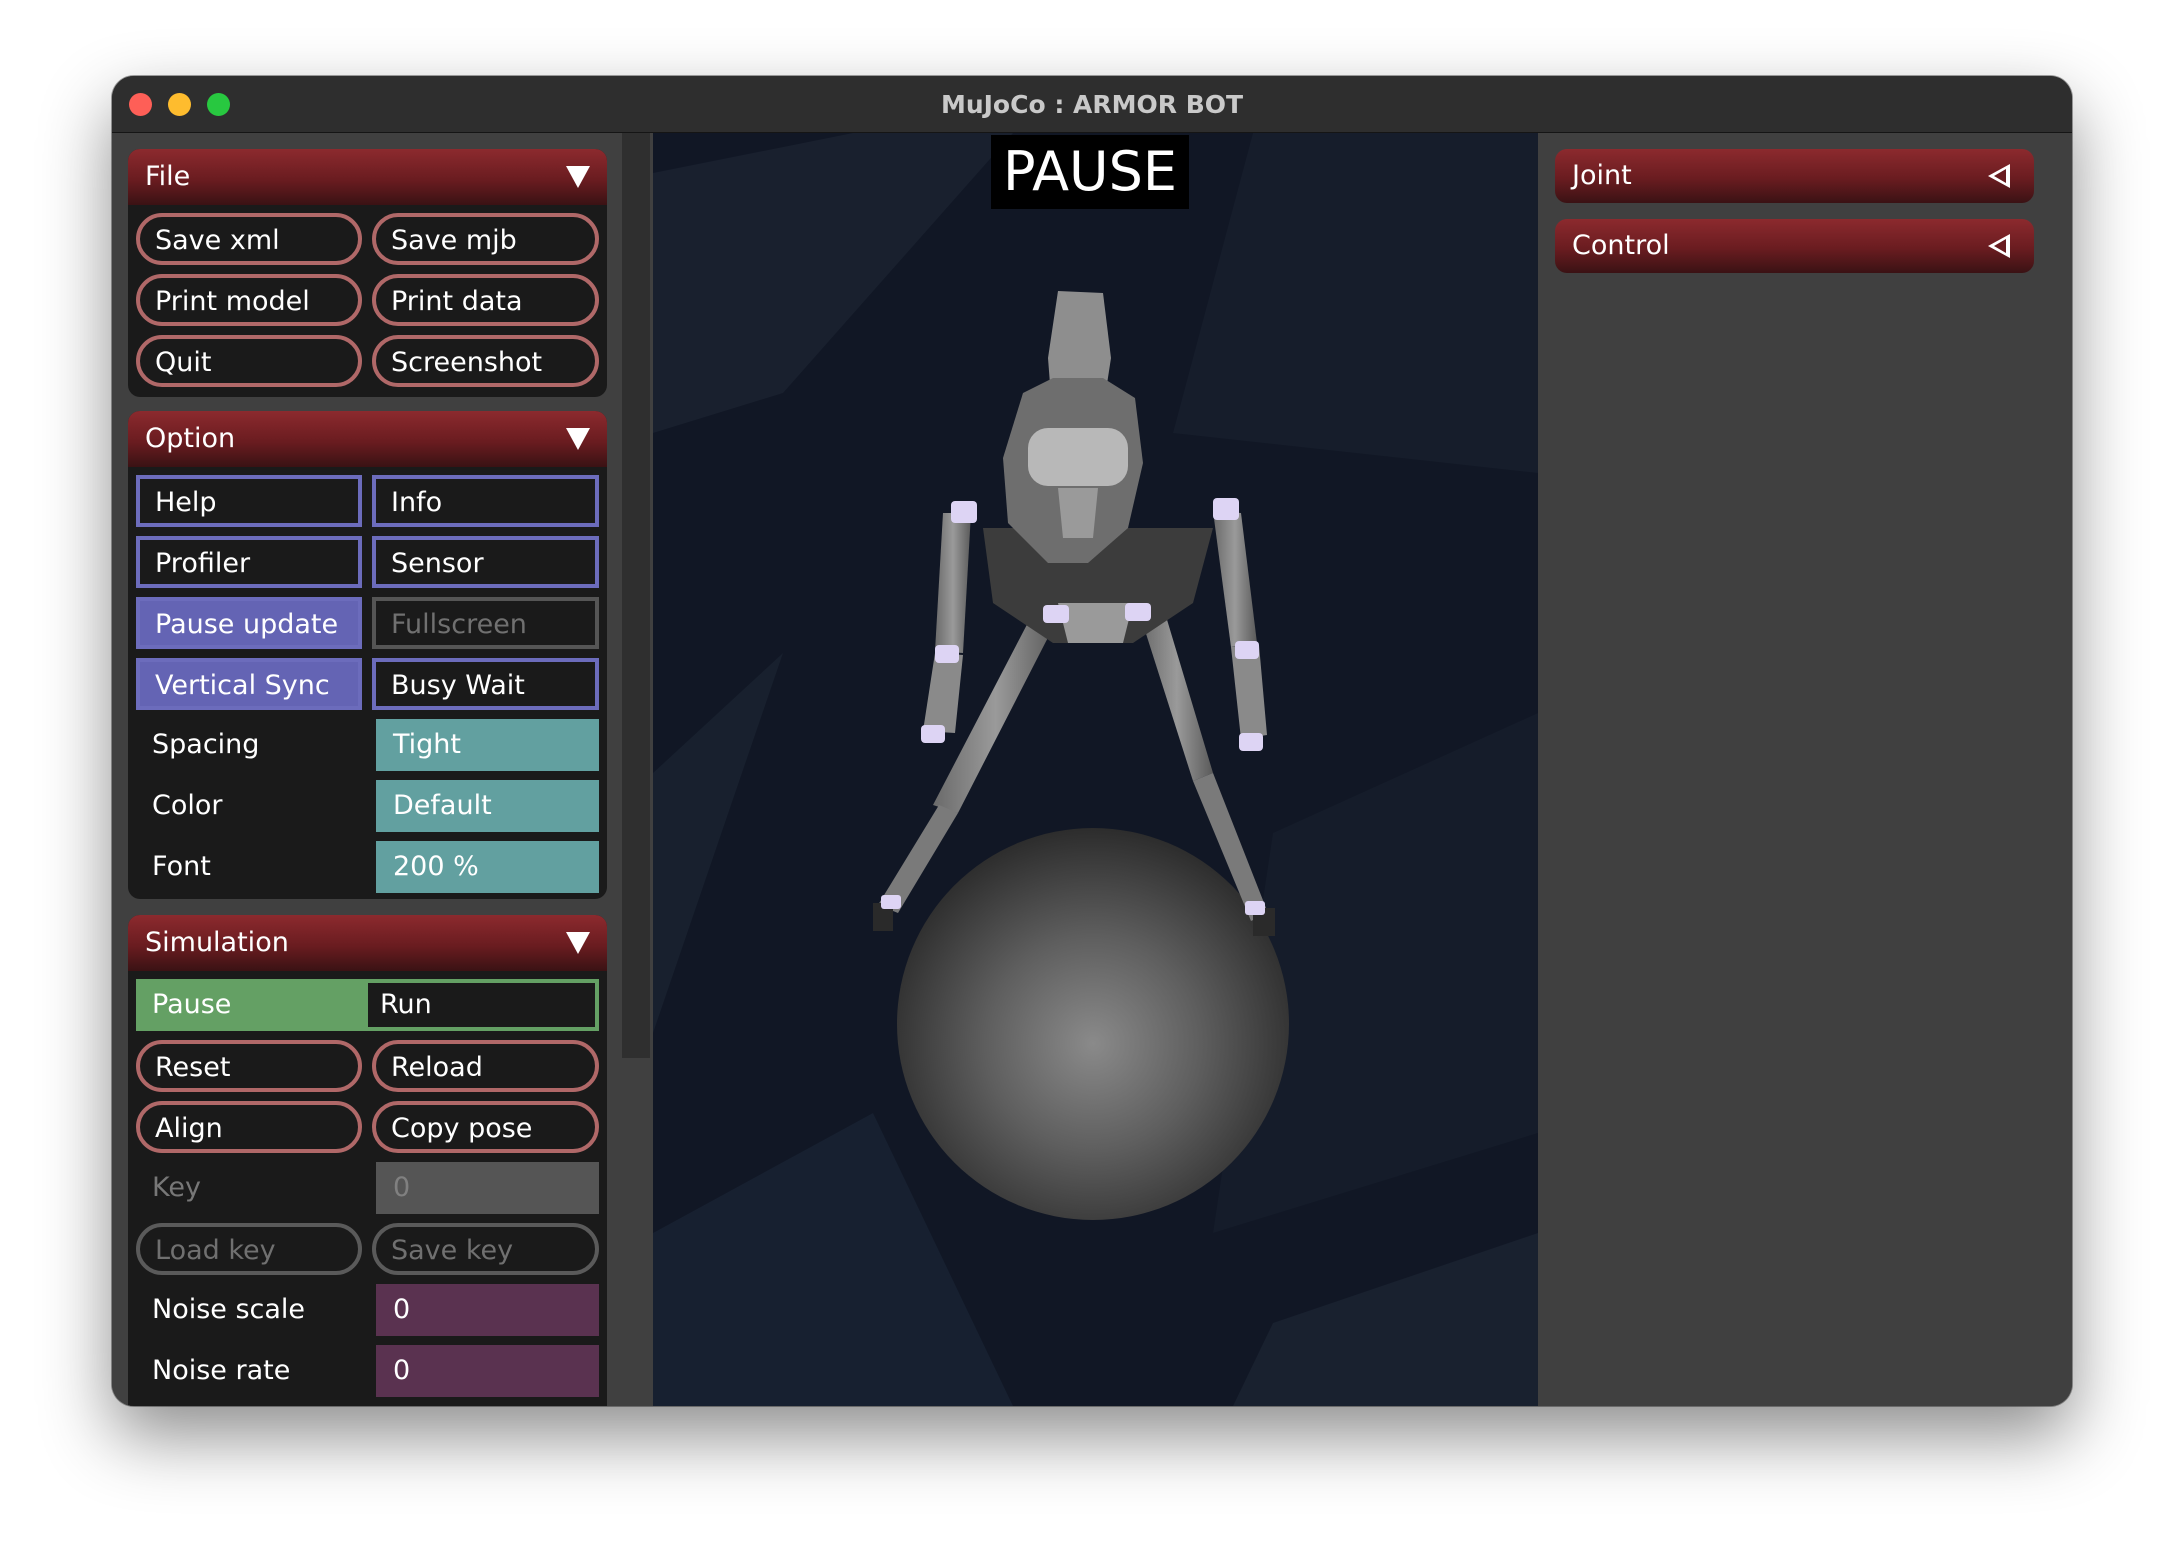 The image size is (2184, 1554). Describe the element at coordinates (229, 1309) in the screenshot. I see `noise-scale-label: Noise scale` at that location.